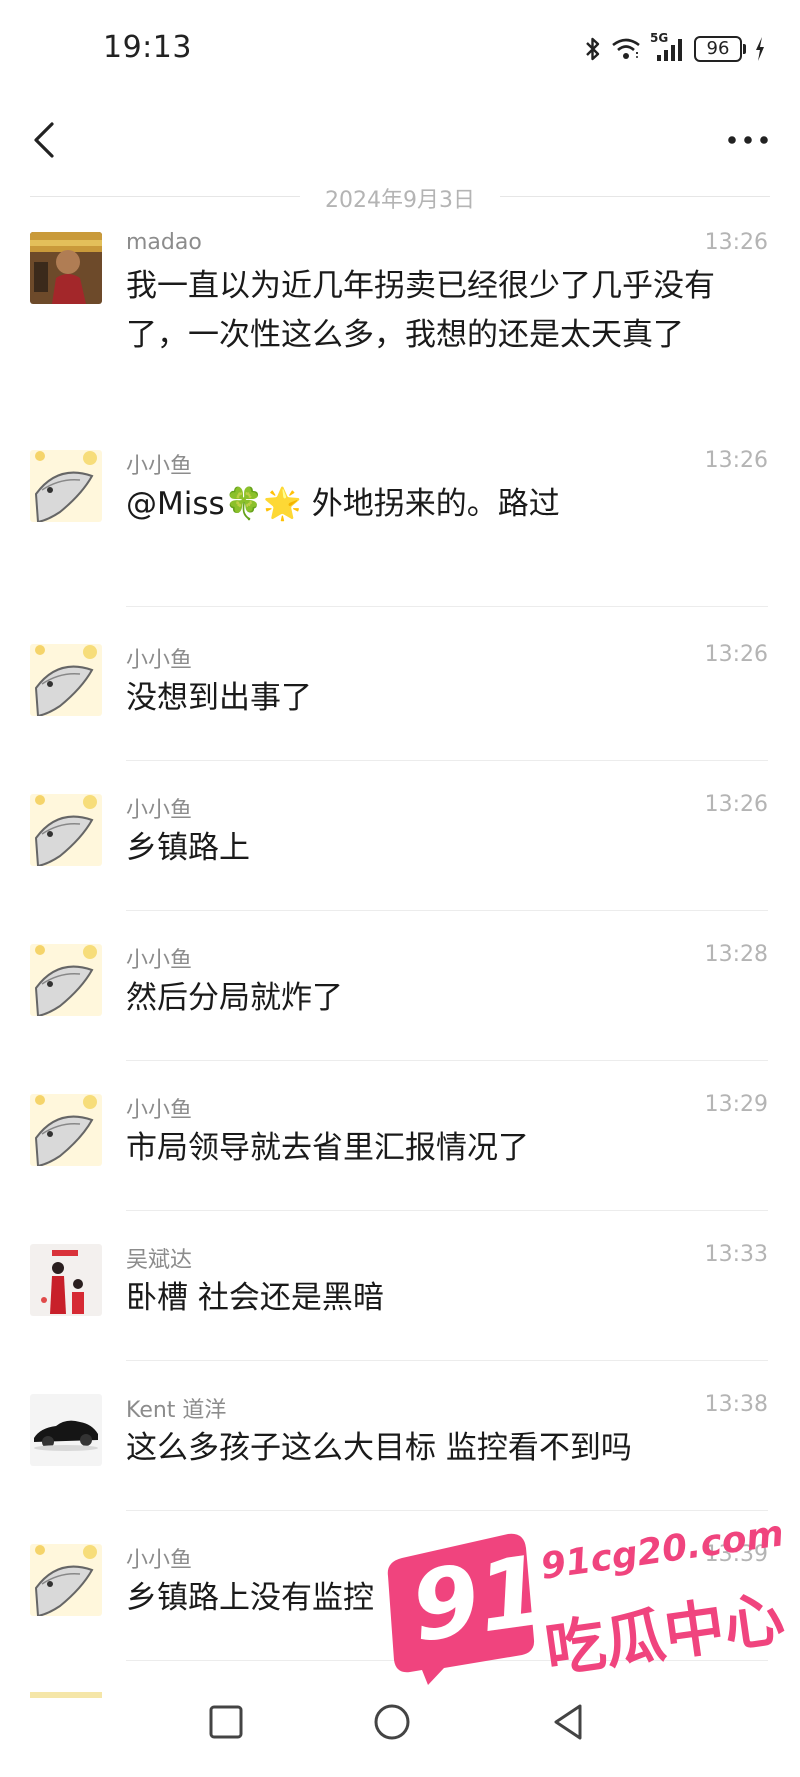  I want to click on back-triangle-icon, so click(568, 1722).